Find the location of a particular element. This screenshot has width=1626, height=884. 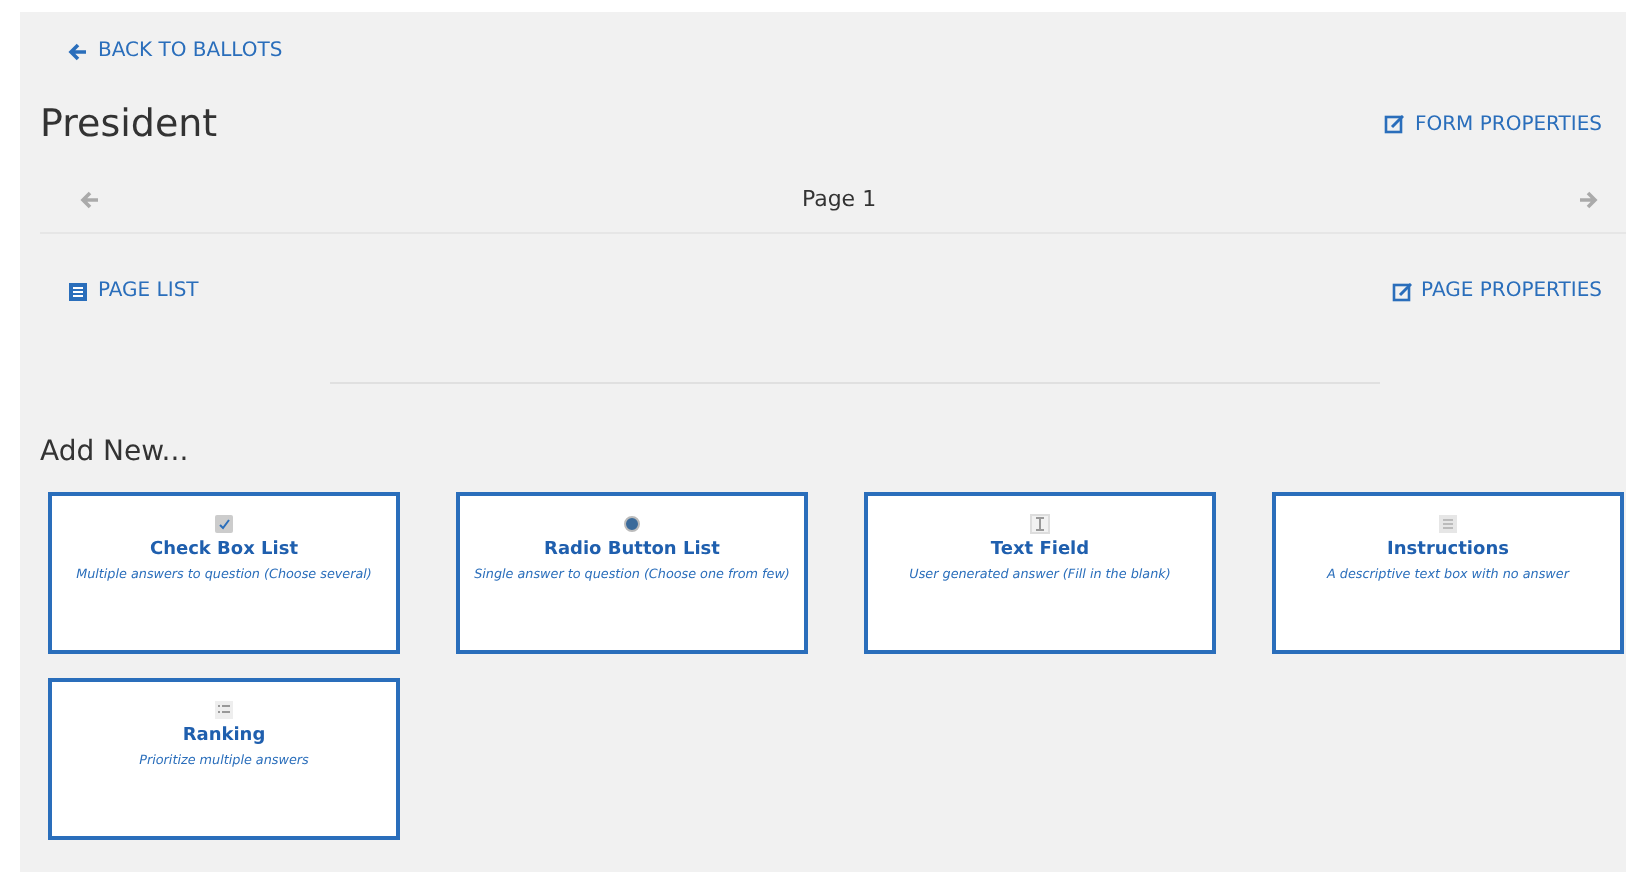

page-properties-link: PAGE PROPERTIES is located at coordinates (1496, 291).